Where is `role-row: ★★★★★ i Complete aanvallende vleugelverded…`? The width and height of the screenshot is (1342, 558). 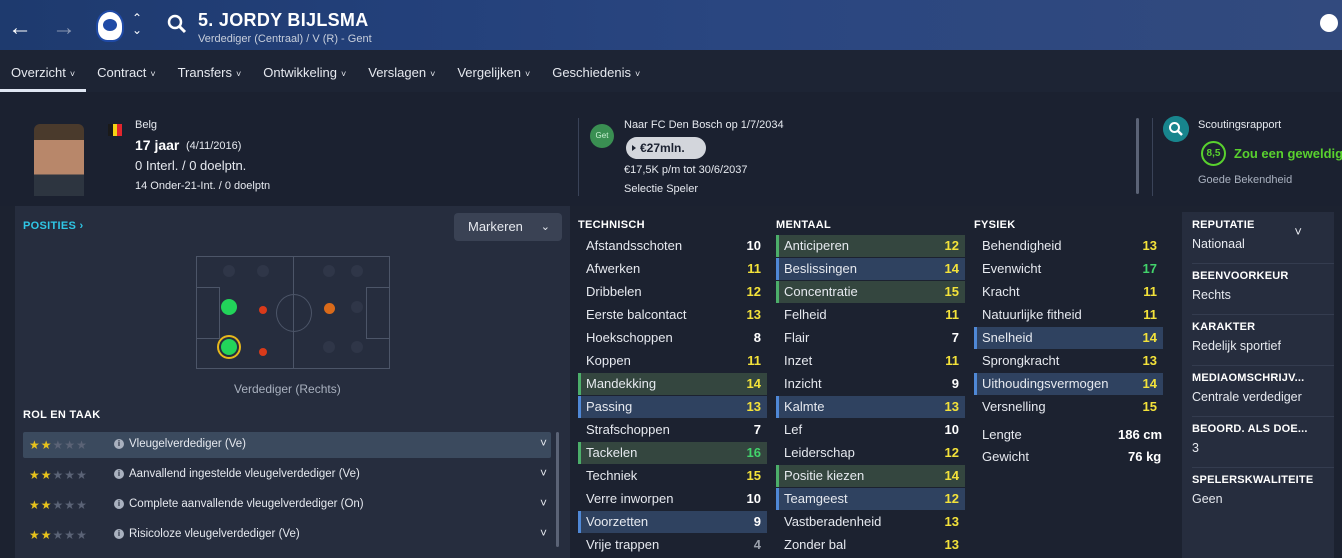 role-row: ★★★★★ i Complete aanvallende vleugelverded… is located at coordinates (287, 505).